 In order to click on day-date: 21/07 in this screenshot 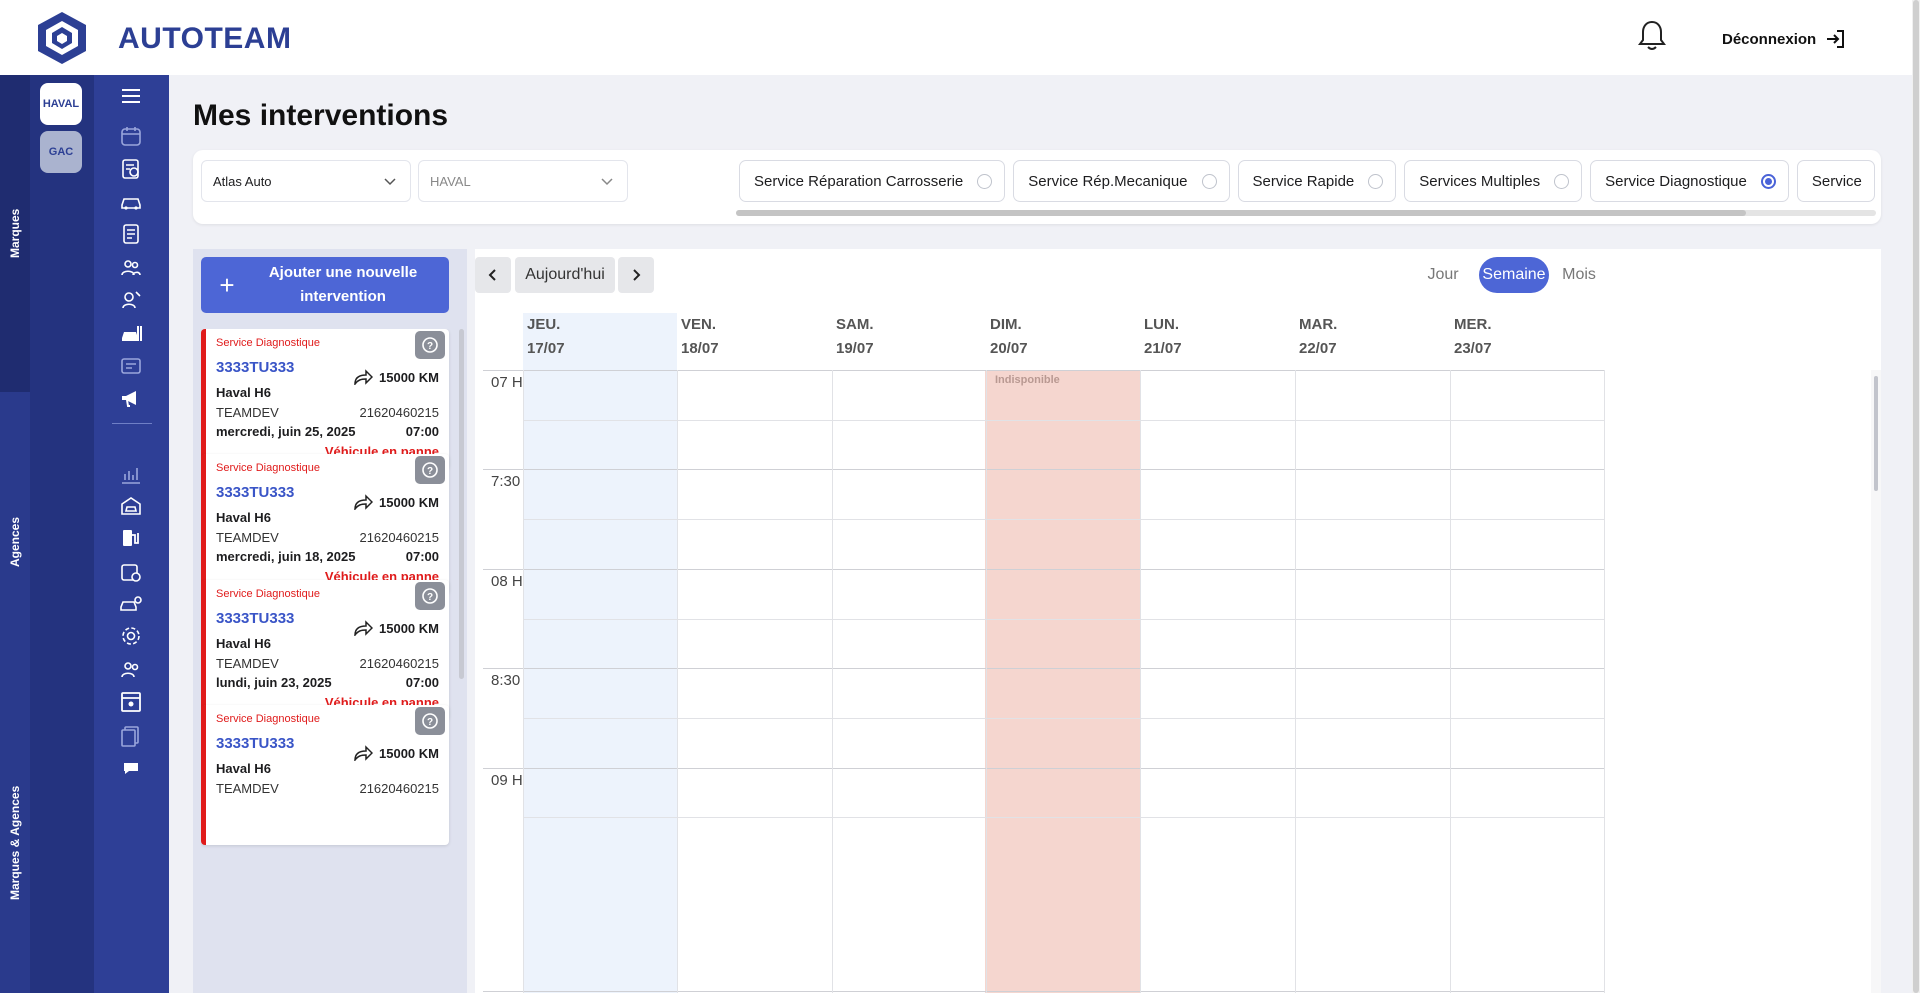, I will do `click(1163, 348)`.